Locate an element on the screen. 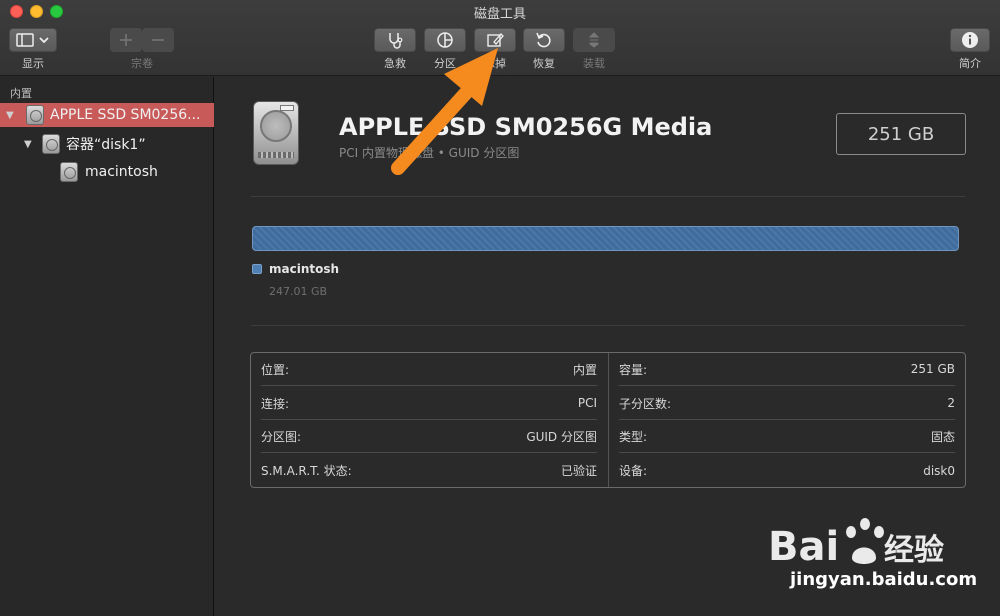 The image size is (1000, 616). disk-capacity-badge: 251 GB is located at coordinates (901, 134).